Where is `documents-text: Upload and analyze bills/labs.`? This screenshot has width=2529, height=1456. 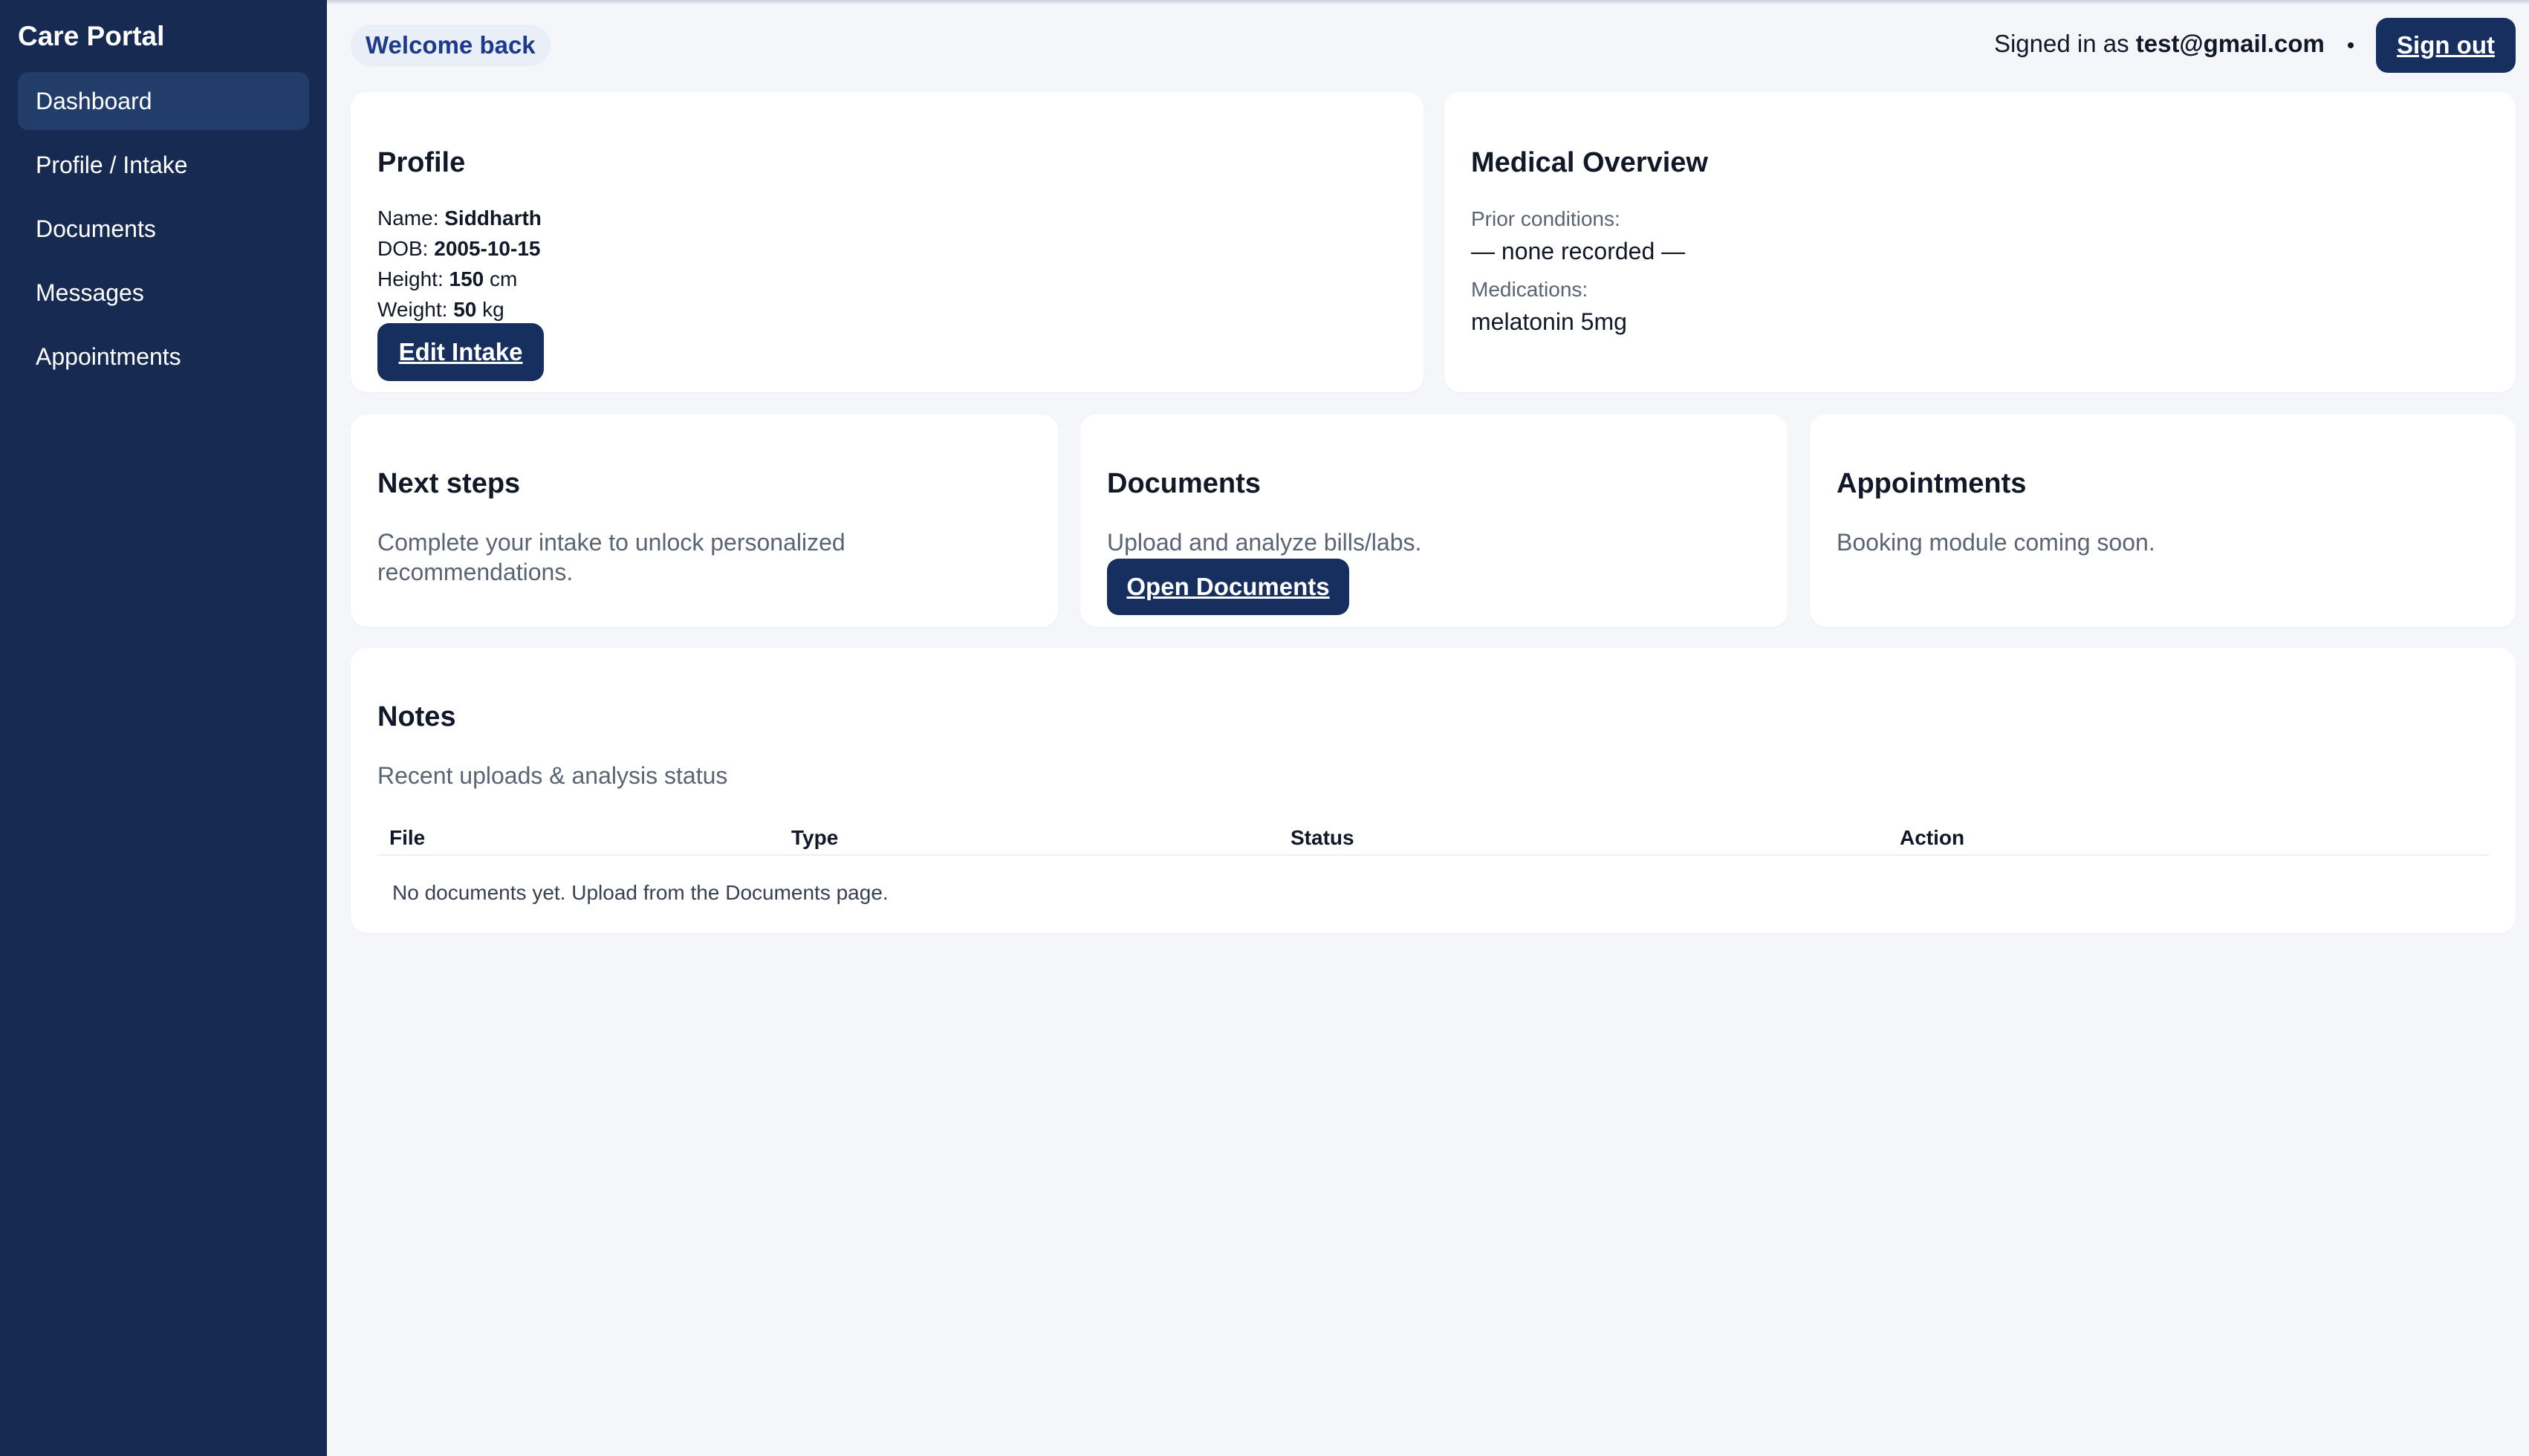
documents-text: Upload and analyze bills/labs. is located at coordinates (1264, 542).